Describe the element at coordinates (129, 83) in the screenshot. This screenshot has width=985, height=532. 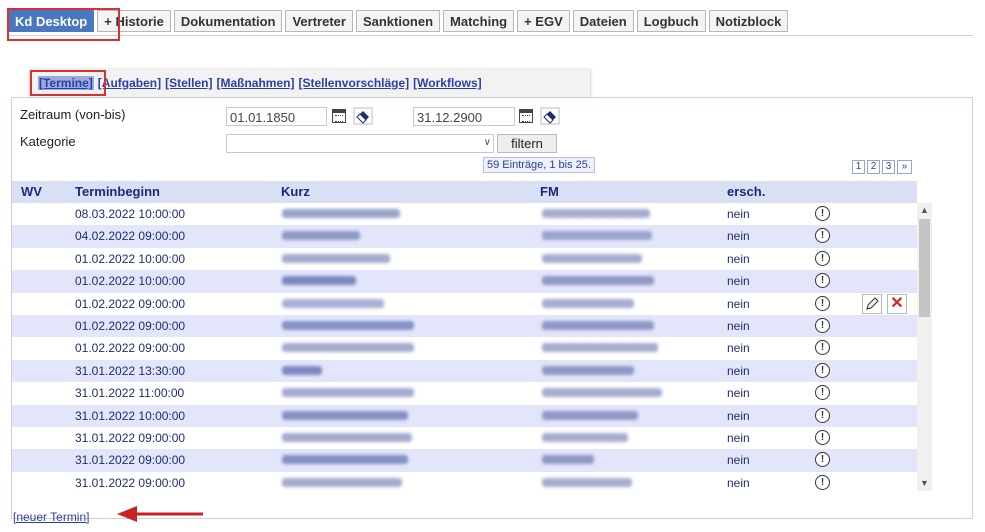
I see `subtab-aufgaben: [Aufgaben]` at that location.